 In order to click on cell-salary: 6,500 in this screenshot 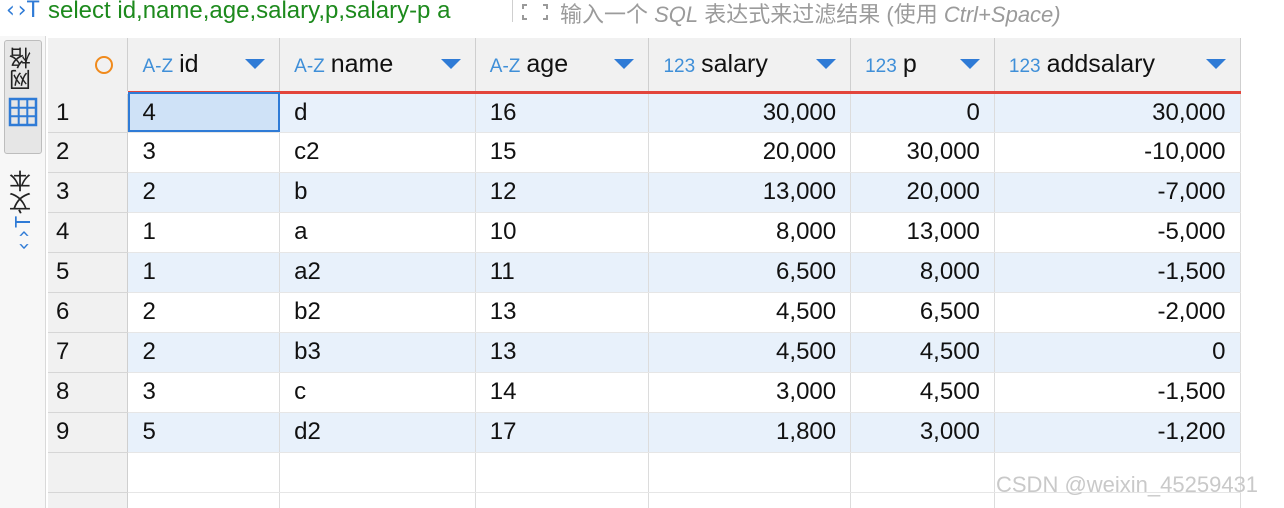, I will do `click(750, 272)`.